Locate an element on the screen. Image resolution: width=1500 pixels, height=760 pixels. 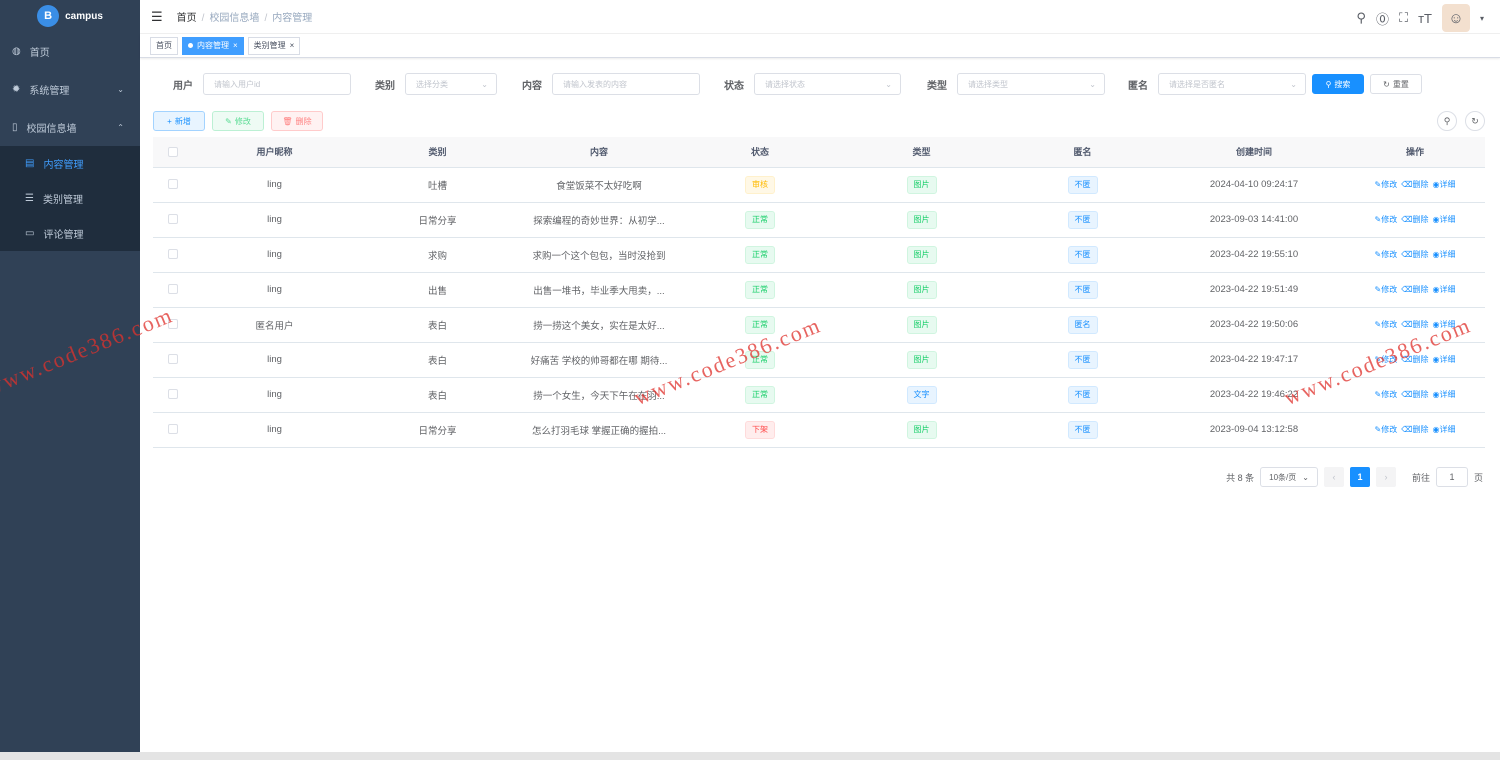
goto-label: 前往 is located at coordinates (1420, 477).